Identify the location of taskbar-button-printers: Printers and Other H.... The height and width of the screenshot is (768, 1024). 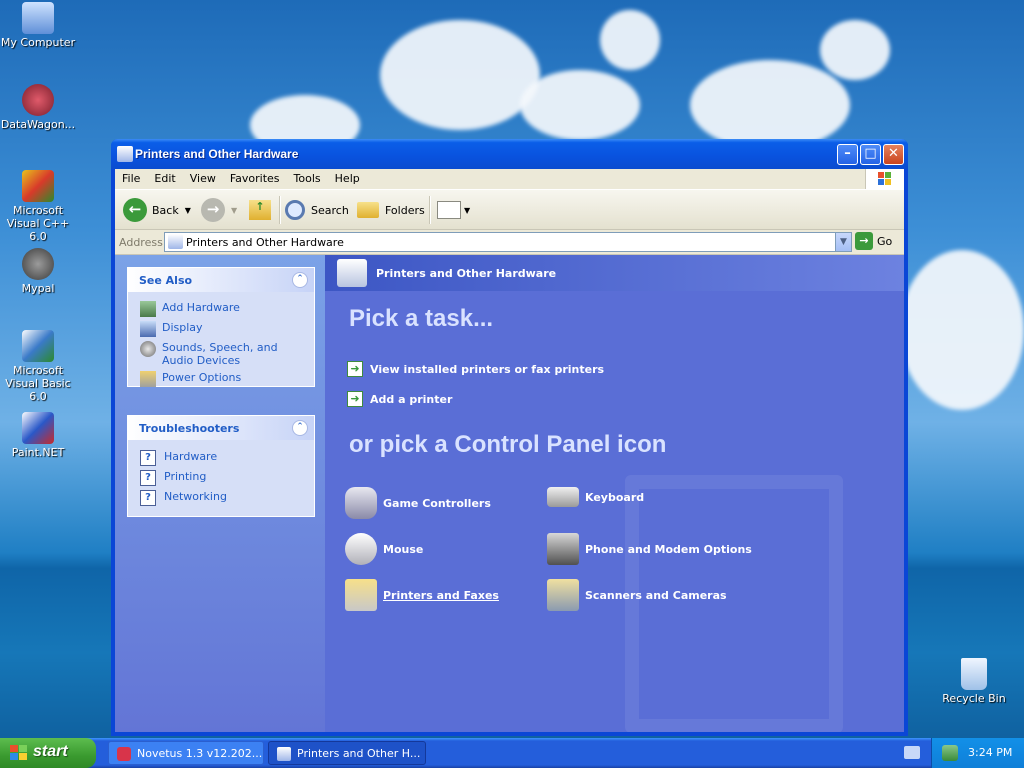
(347, 753).